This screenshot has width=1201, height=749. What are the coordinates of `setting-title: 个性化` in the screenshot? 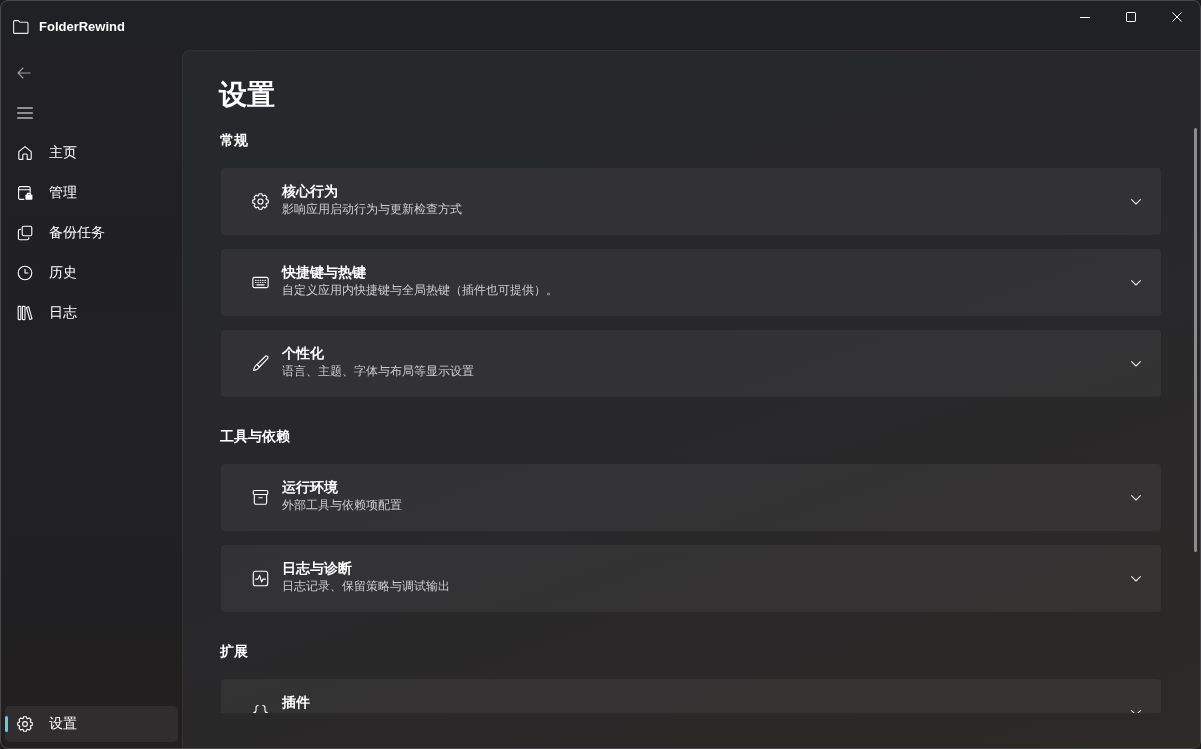 It's located at (303, 353).